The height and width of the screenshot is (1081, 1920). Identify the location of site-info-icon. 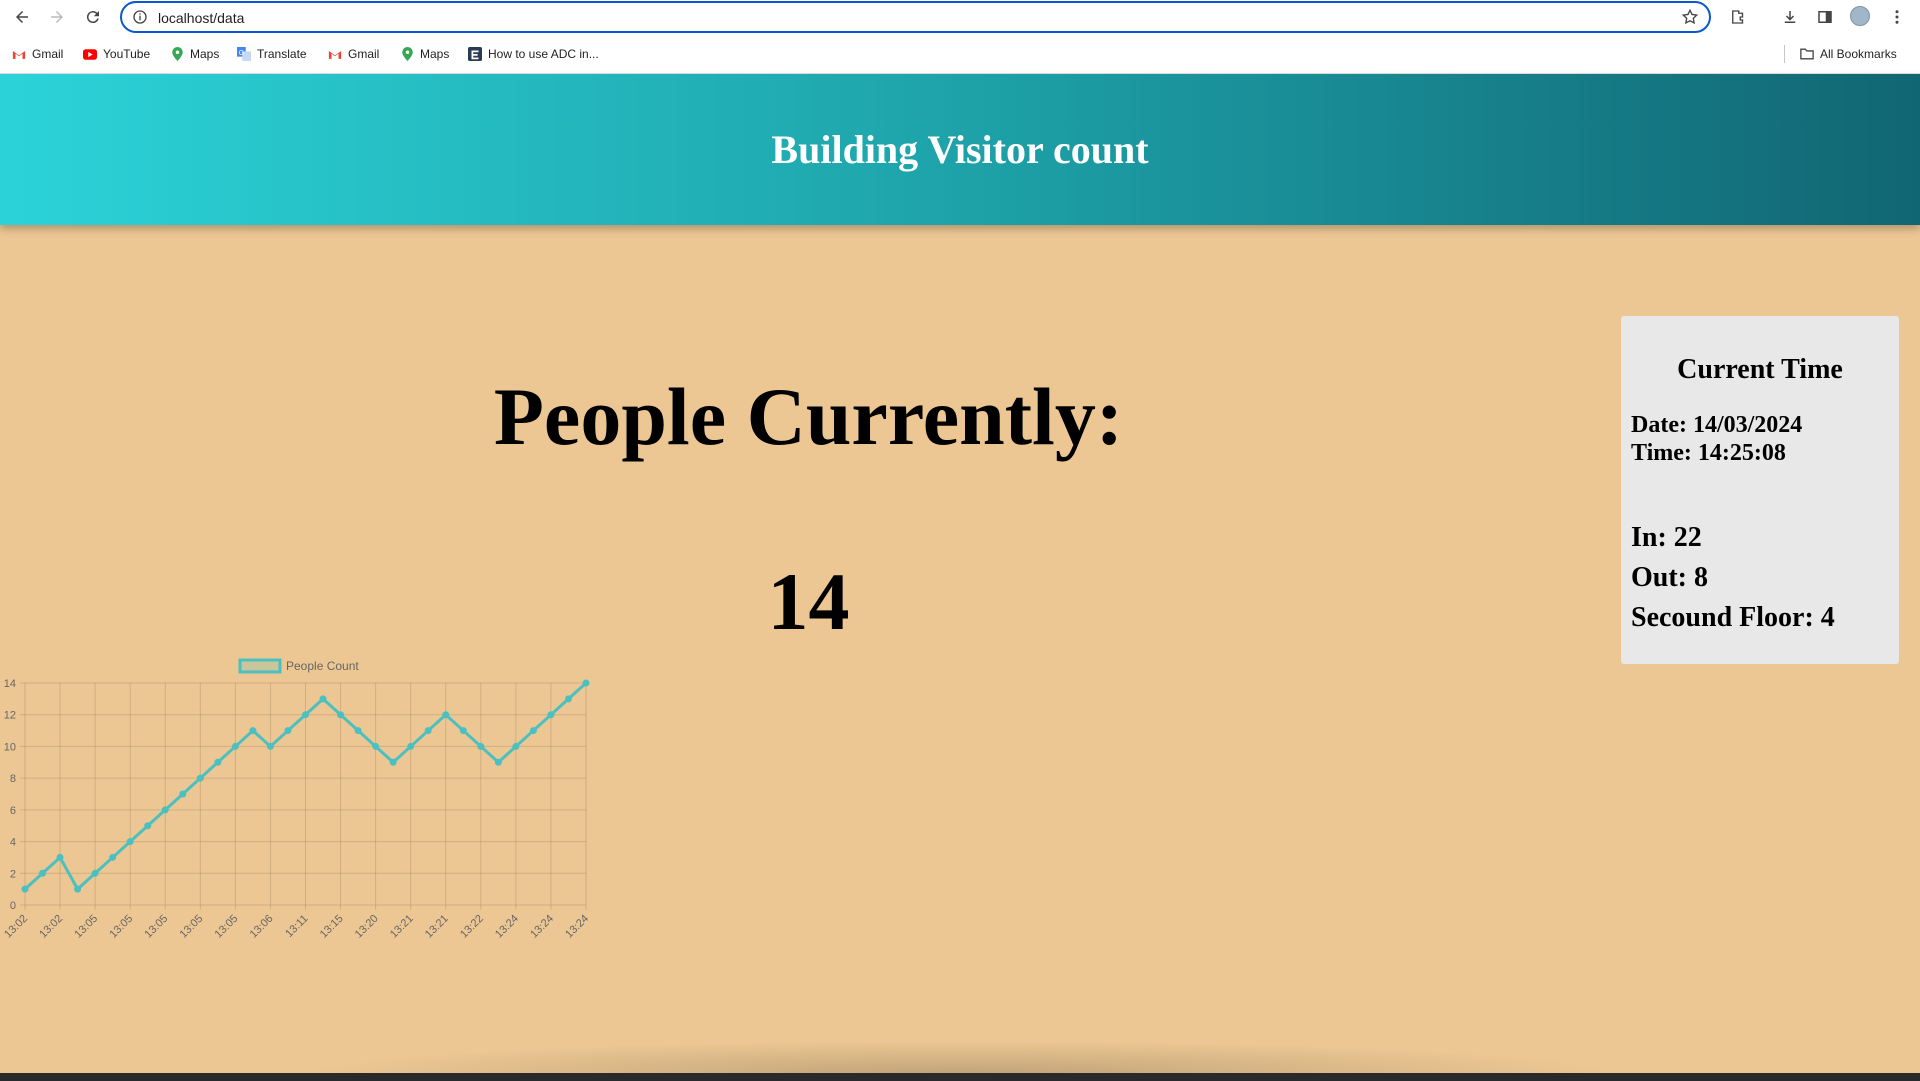
(140, 17).